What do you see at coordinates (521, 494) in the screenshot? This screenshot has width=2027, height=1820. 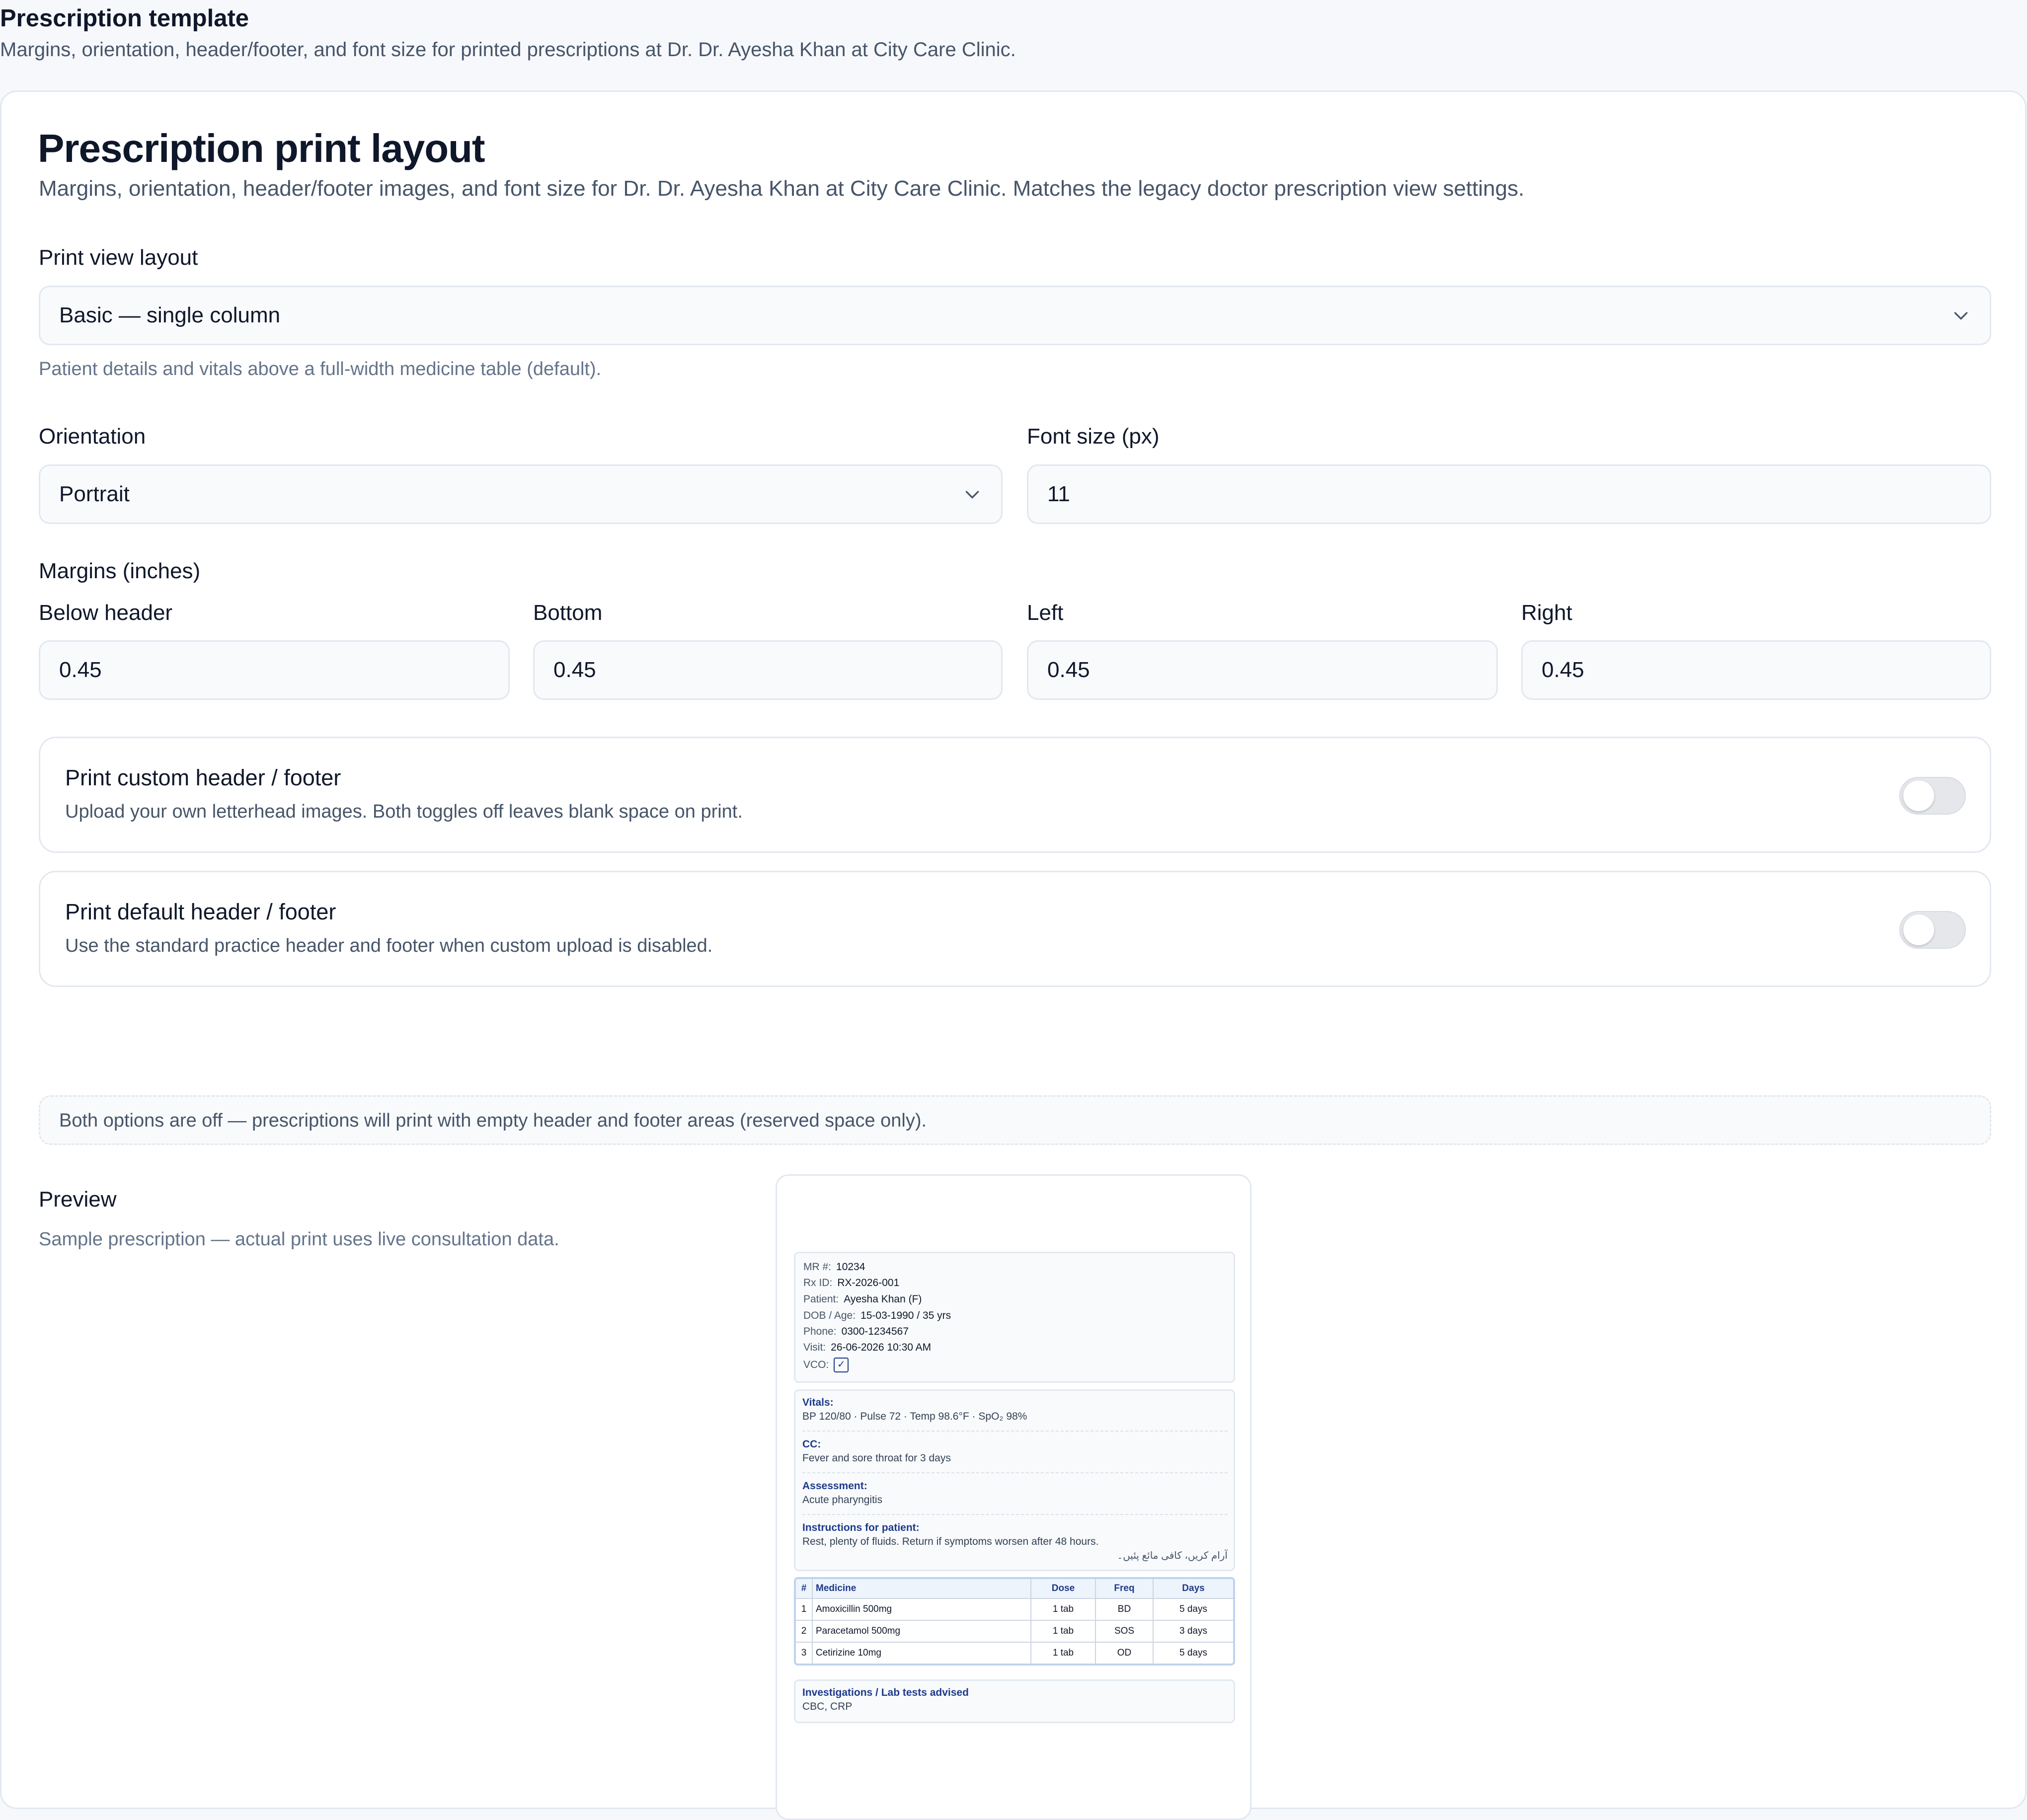 I see `orientation-select: Portrait` at bounding box center [521, 494].